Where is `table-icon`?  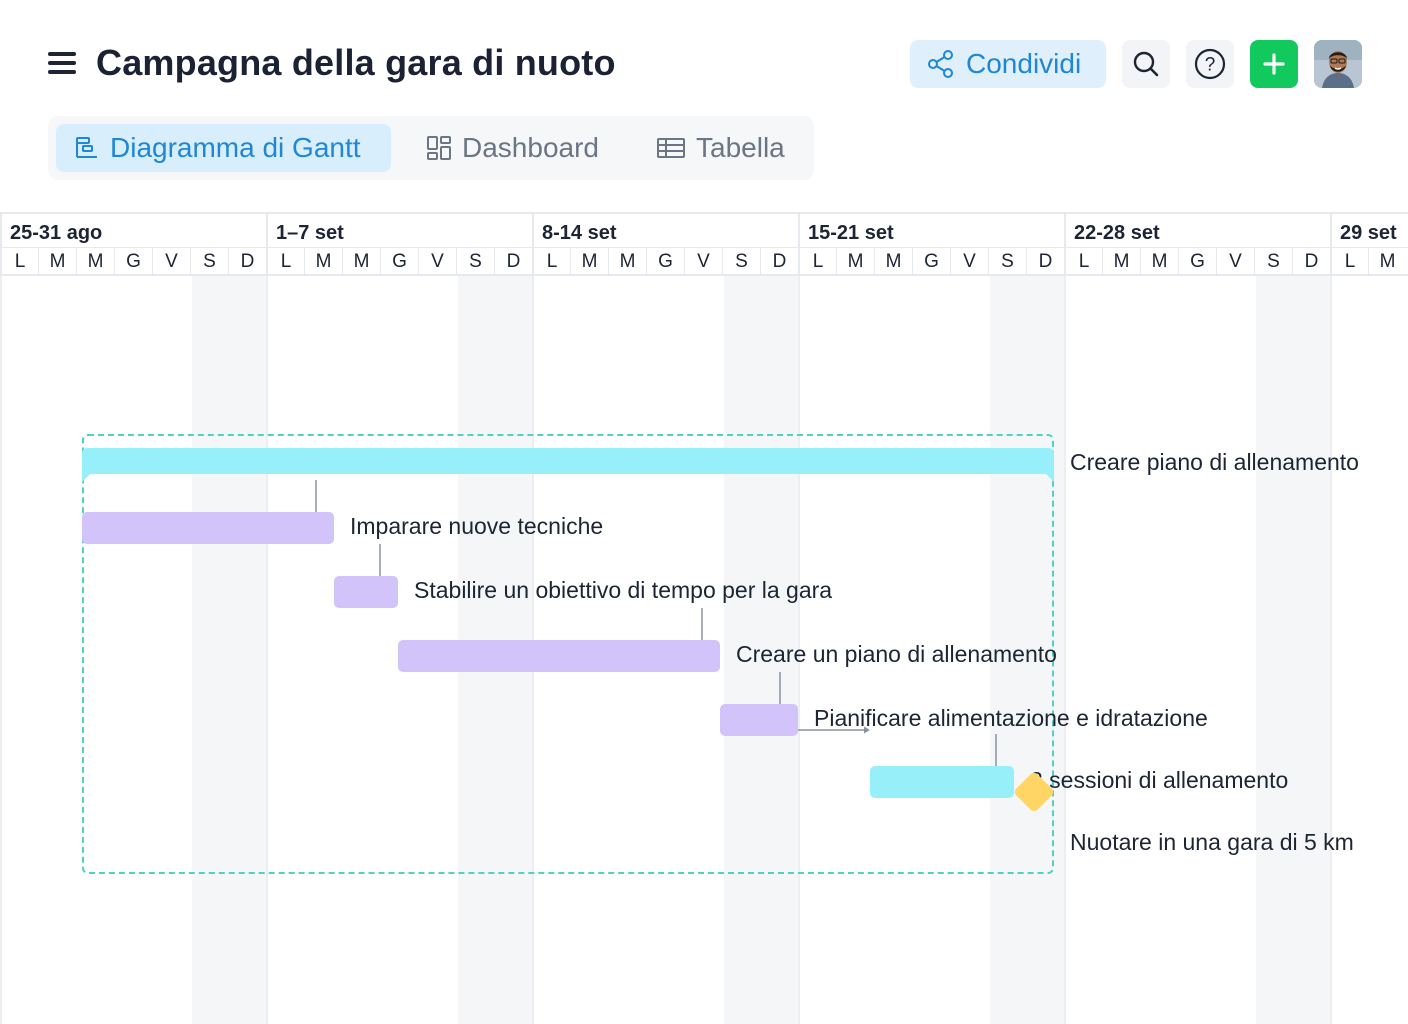 table-icon is located at coordinates (671, 148).